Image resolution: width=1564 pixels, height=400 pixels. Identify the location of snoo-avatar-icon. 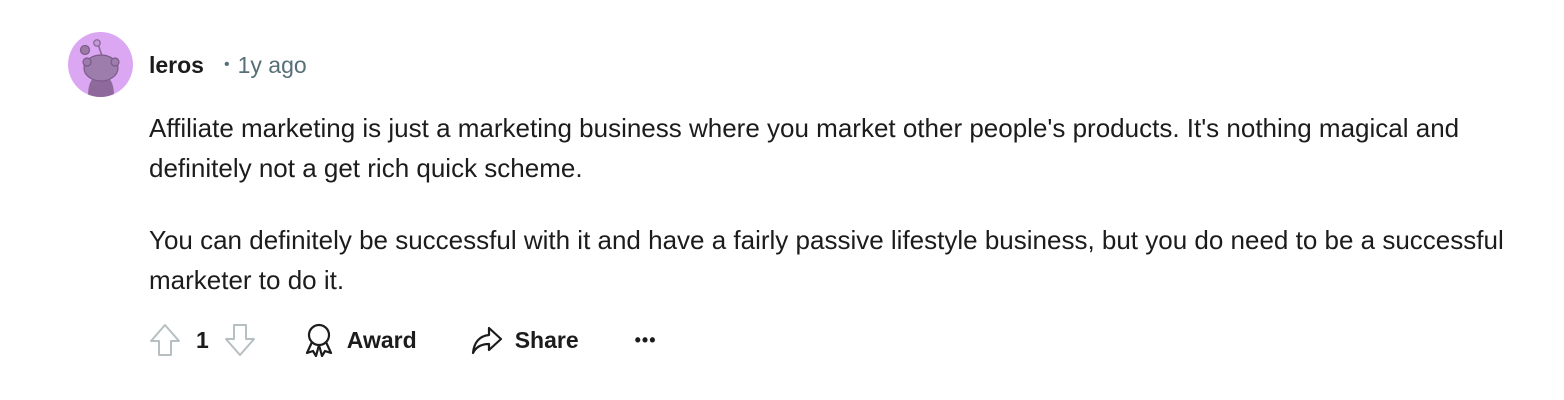
(99, 68).